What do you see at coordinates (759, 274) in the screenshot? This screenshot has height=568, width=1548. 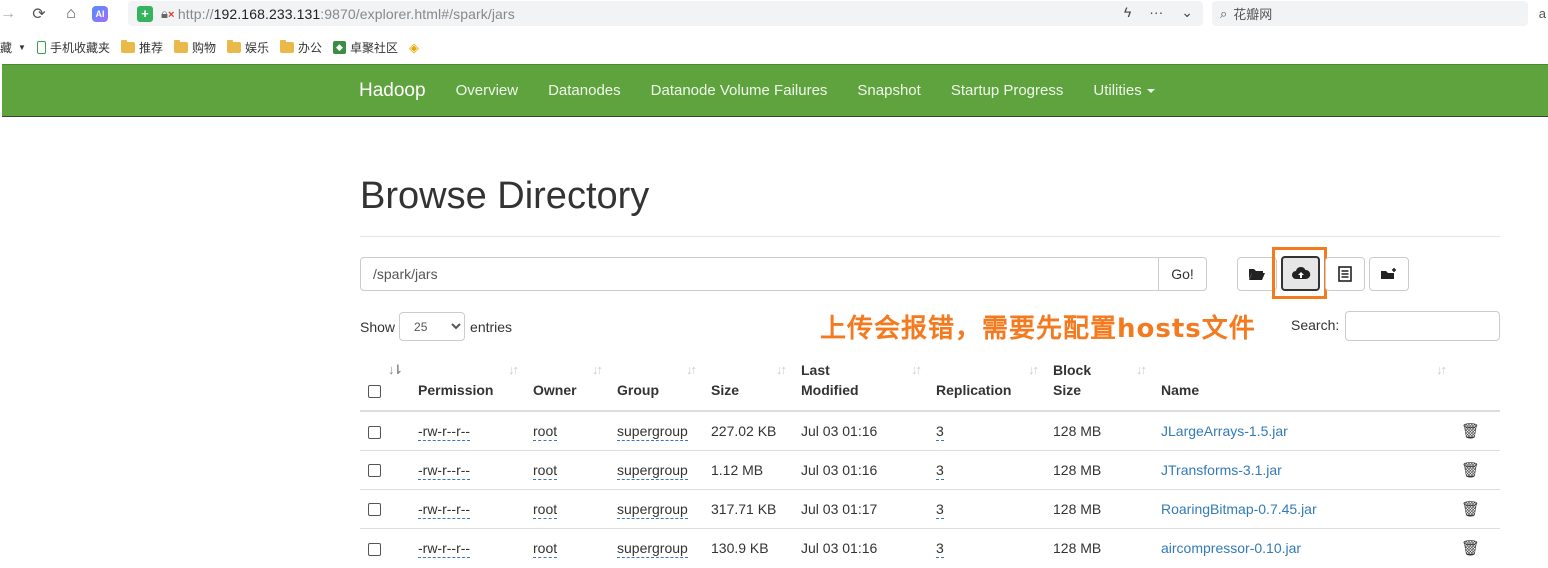 I see `directory-path-input` at bounding box center [759, 274].